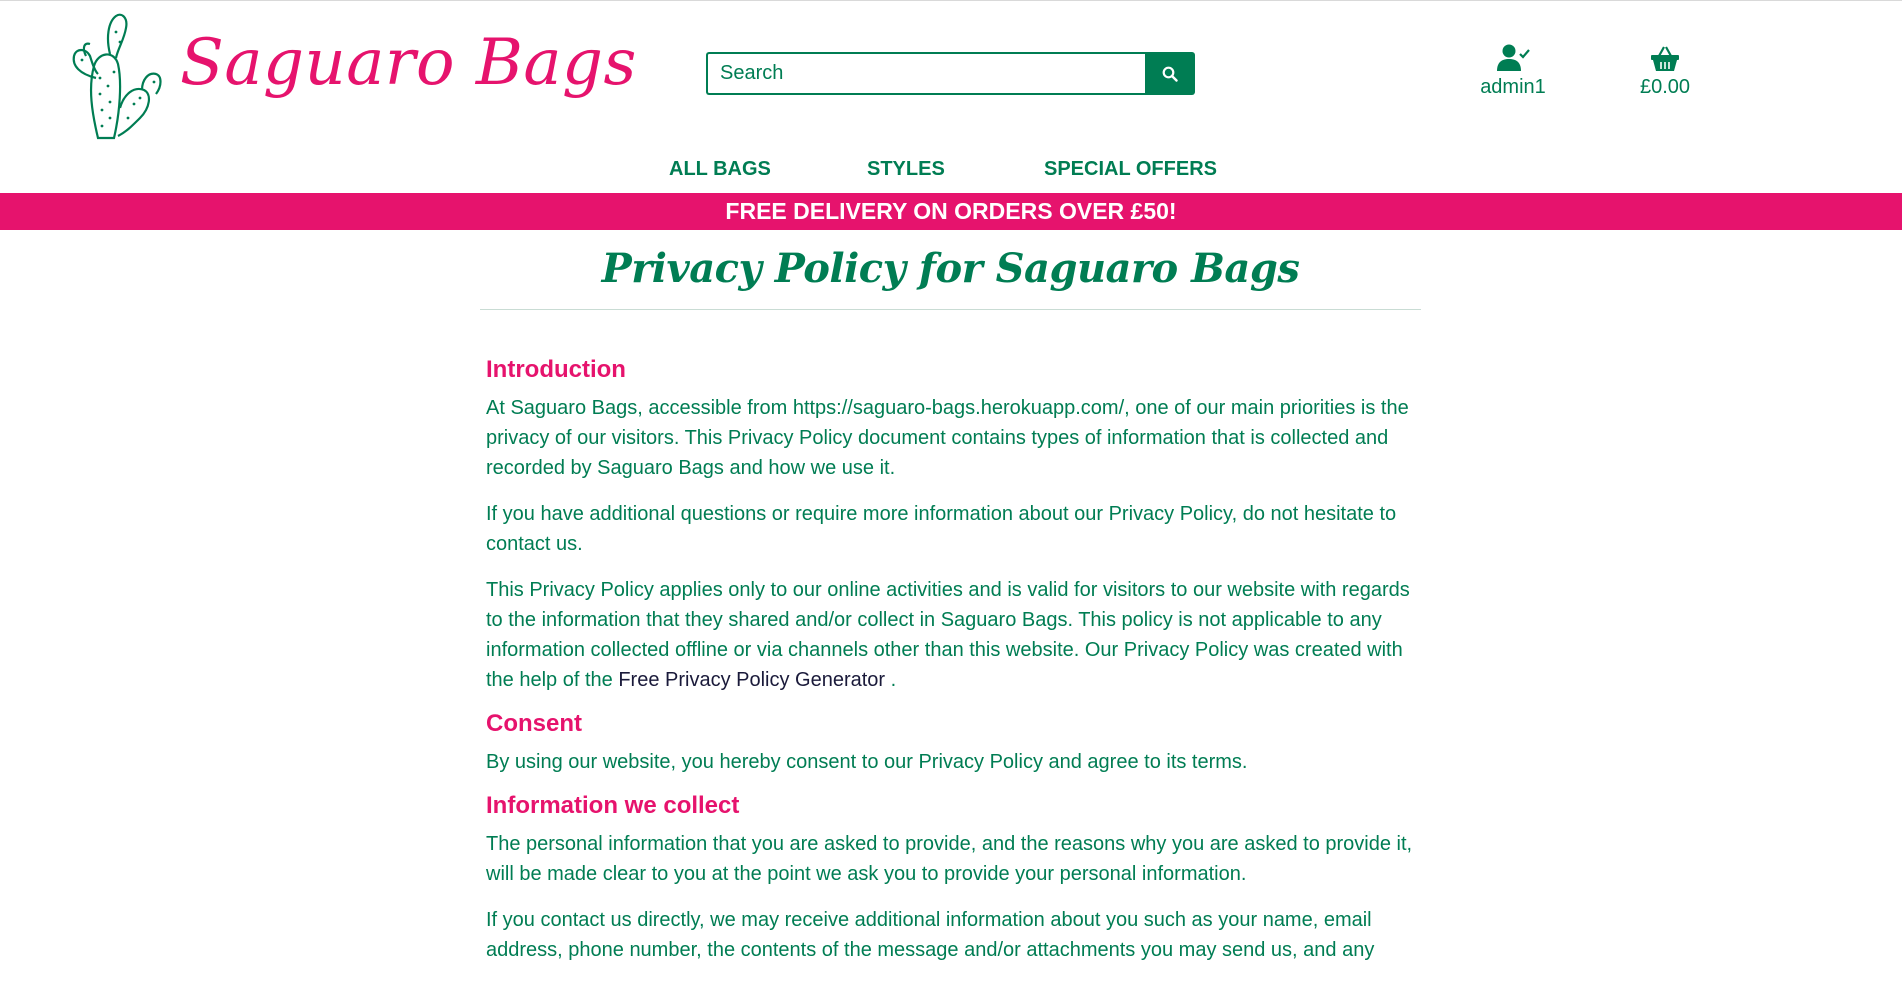  I want to click on nav-all-bags: ALL BAGS, so click(720, 169).